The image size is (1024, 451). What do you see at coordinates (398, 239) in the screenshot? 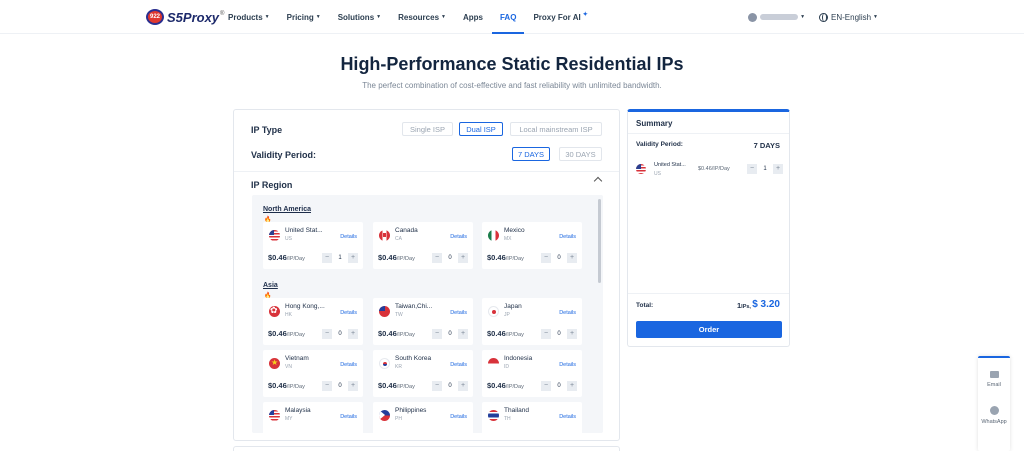
I see `country-code: CA` at bounding box center [398, 239].